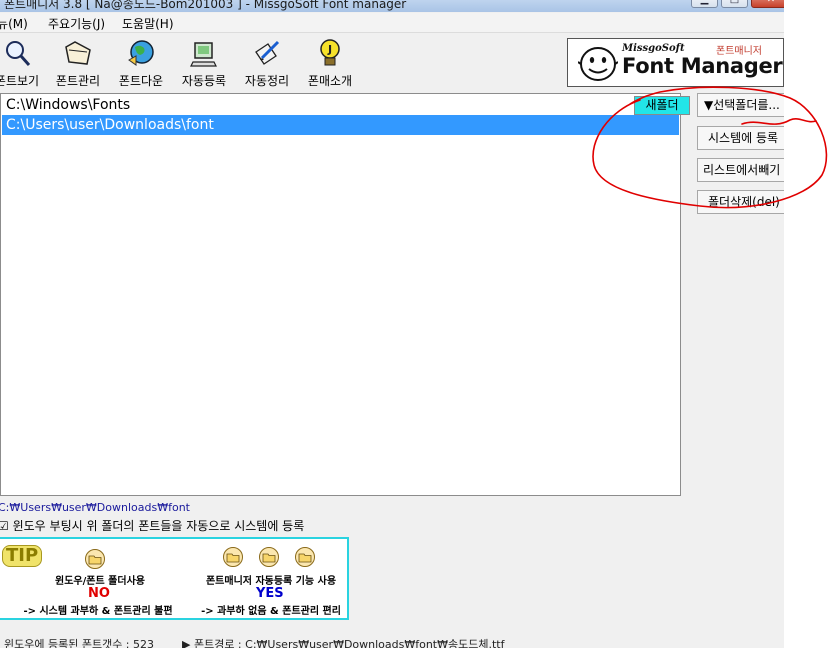  I want to click on tip-right-desc: -> 과부하 없음 & 폰트관리 편리, so click(271, 611).